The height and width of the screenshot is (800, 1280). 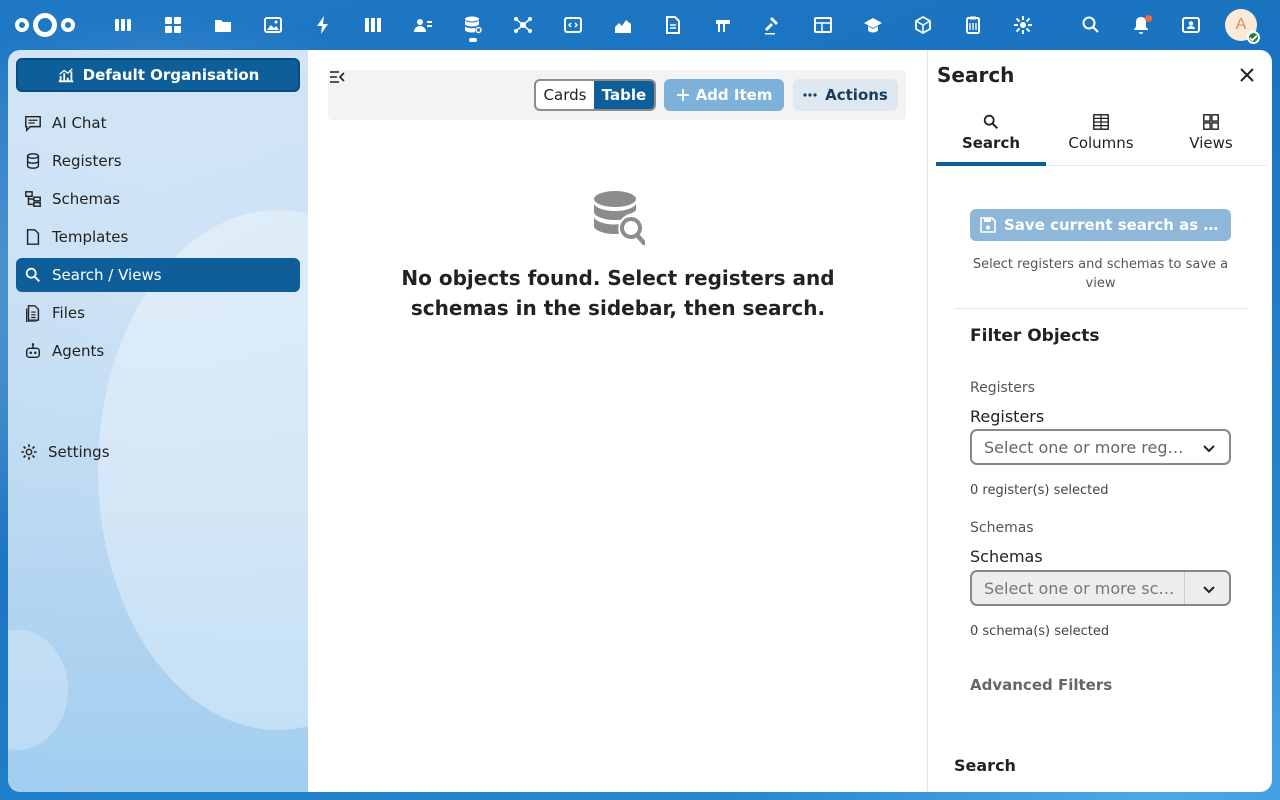 What do you see at coordinates (33, 161) in the screenshot?
I see `database-icon` at bounding box center [33, 161].